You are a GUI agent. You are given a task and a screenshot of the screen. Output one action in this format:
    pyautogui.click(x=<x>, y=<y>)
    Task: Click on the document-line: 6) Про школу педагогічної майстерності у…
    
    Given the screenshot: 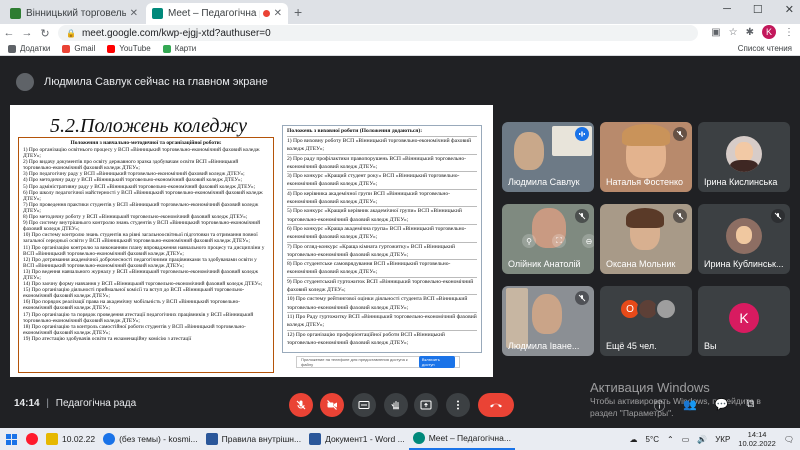 What is the action you would take?
    pyautogui.click(x=143, y=195)
    